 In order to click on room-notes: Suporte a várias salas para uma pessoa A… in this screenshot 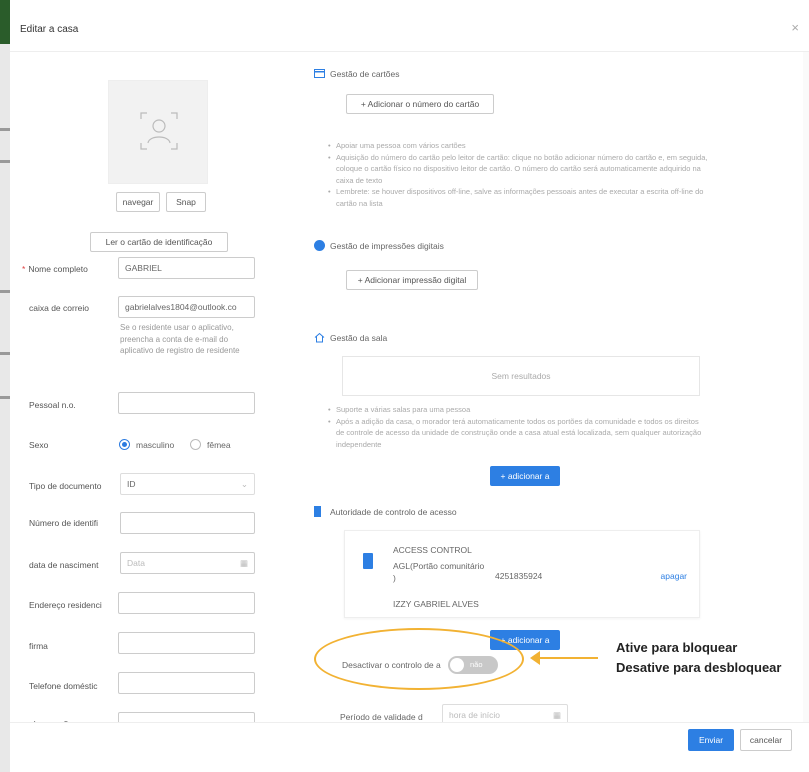, I will do `click(518, 427)`.